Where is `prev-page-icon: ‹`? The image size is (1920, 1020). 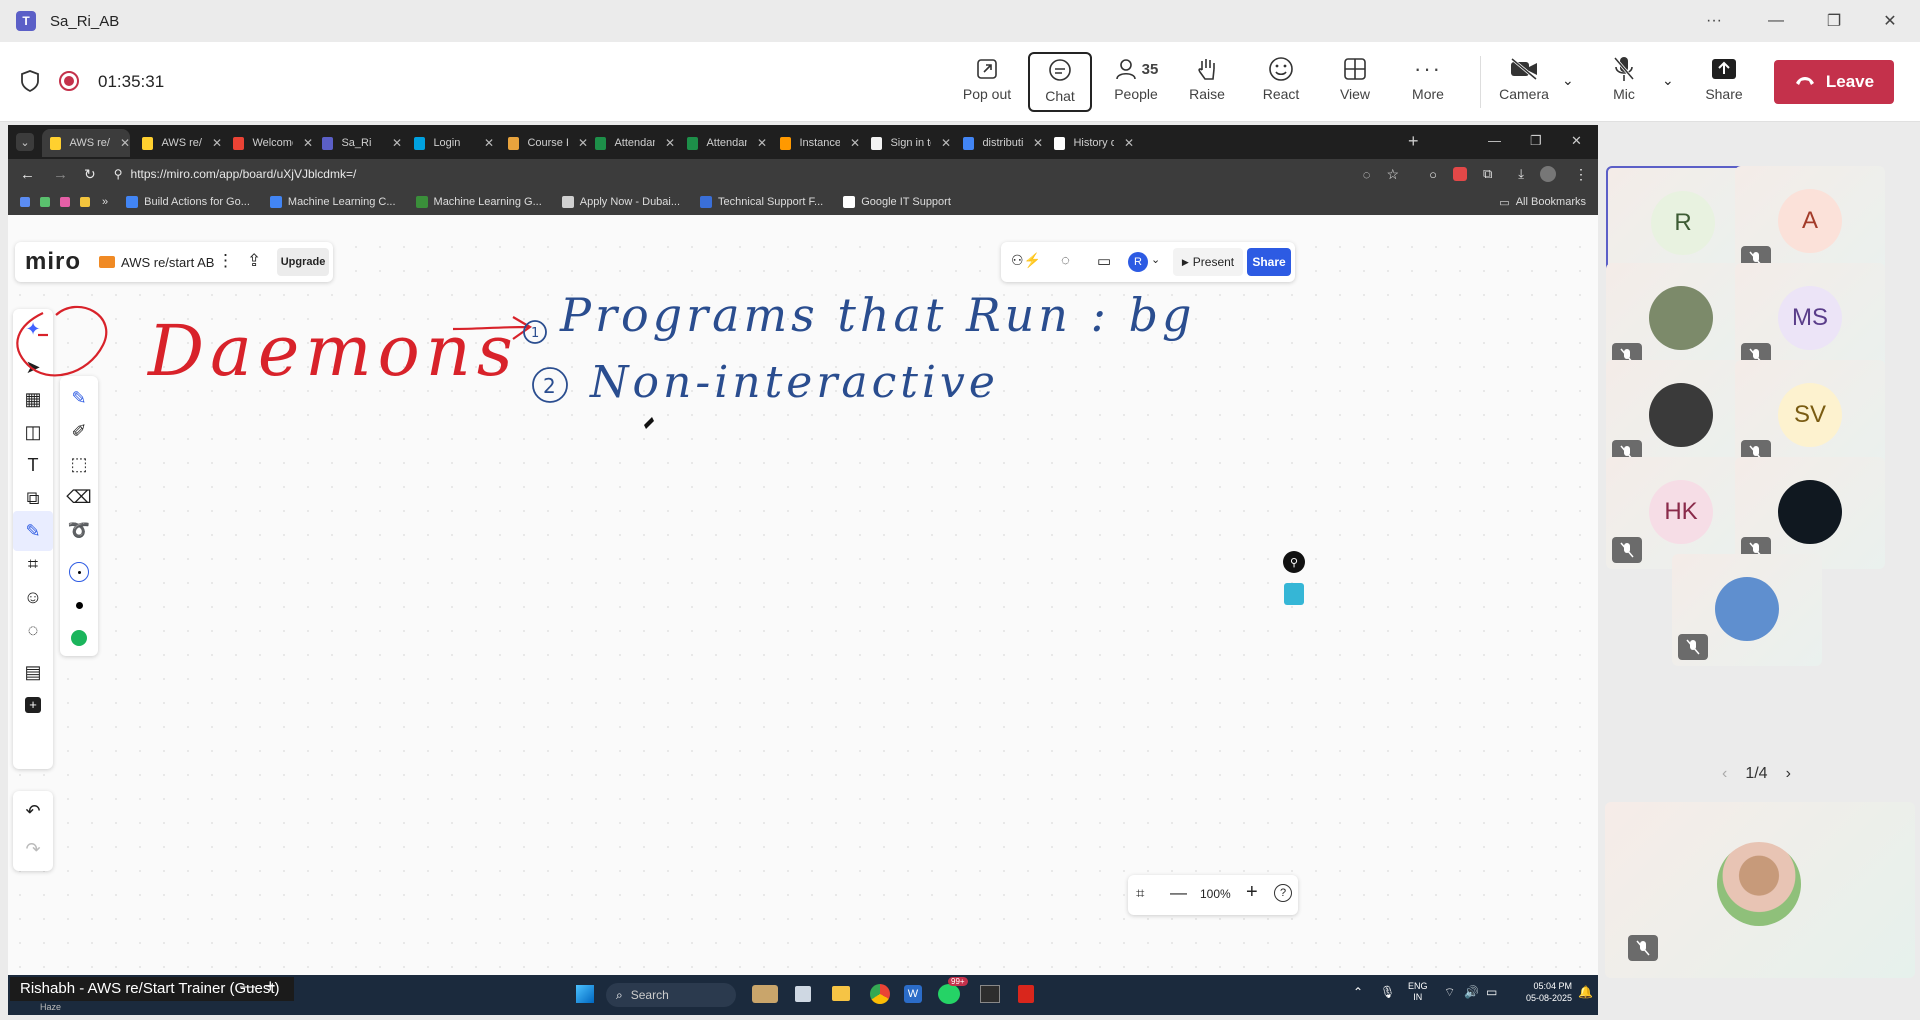
prev-page-icon: ‹ is located at coordinates (1724, 774).